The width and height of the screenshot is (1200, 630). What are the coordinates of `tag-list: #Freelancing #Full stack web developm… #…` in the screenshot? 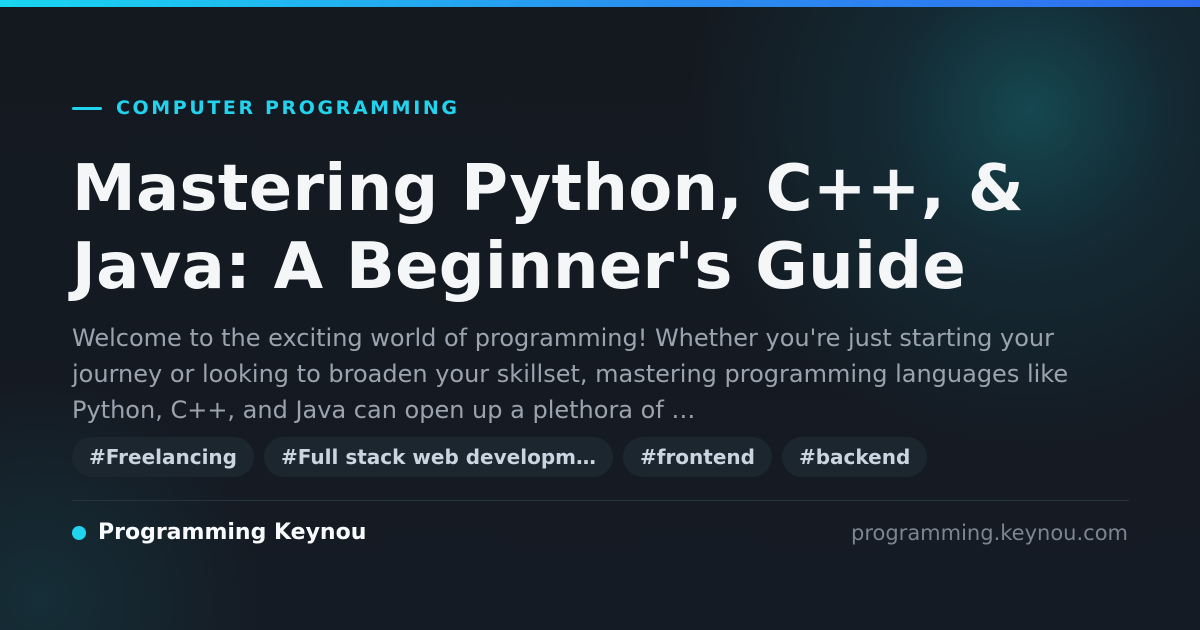 It's located at (500, 457).